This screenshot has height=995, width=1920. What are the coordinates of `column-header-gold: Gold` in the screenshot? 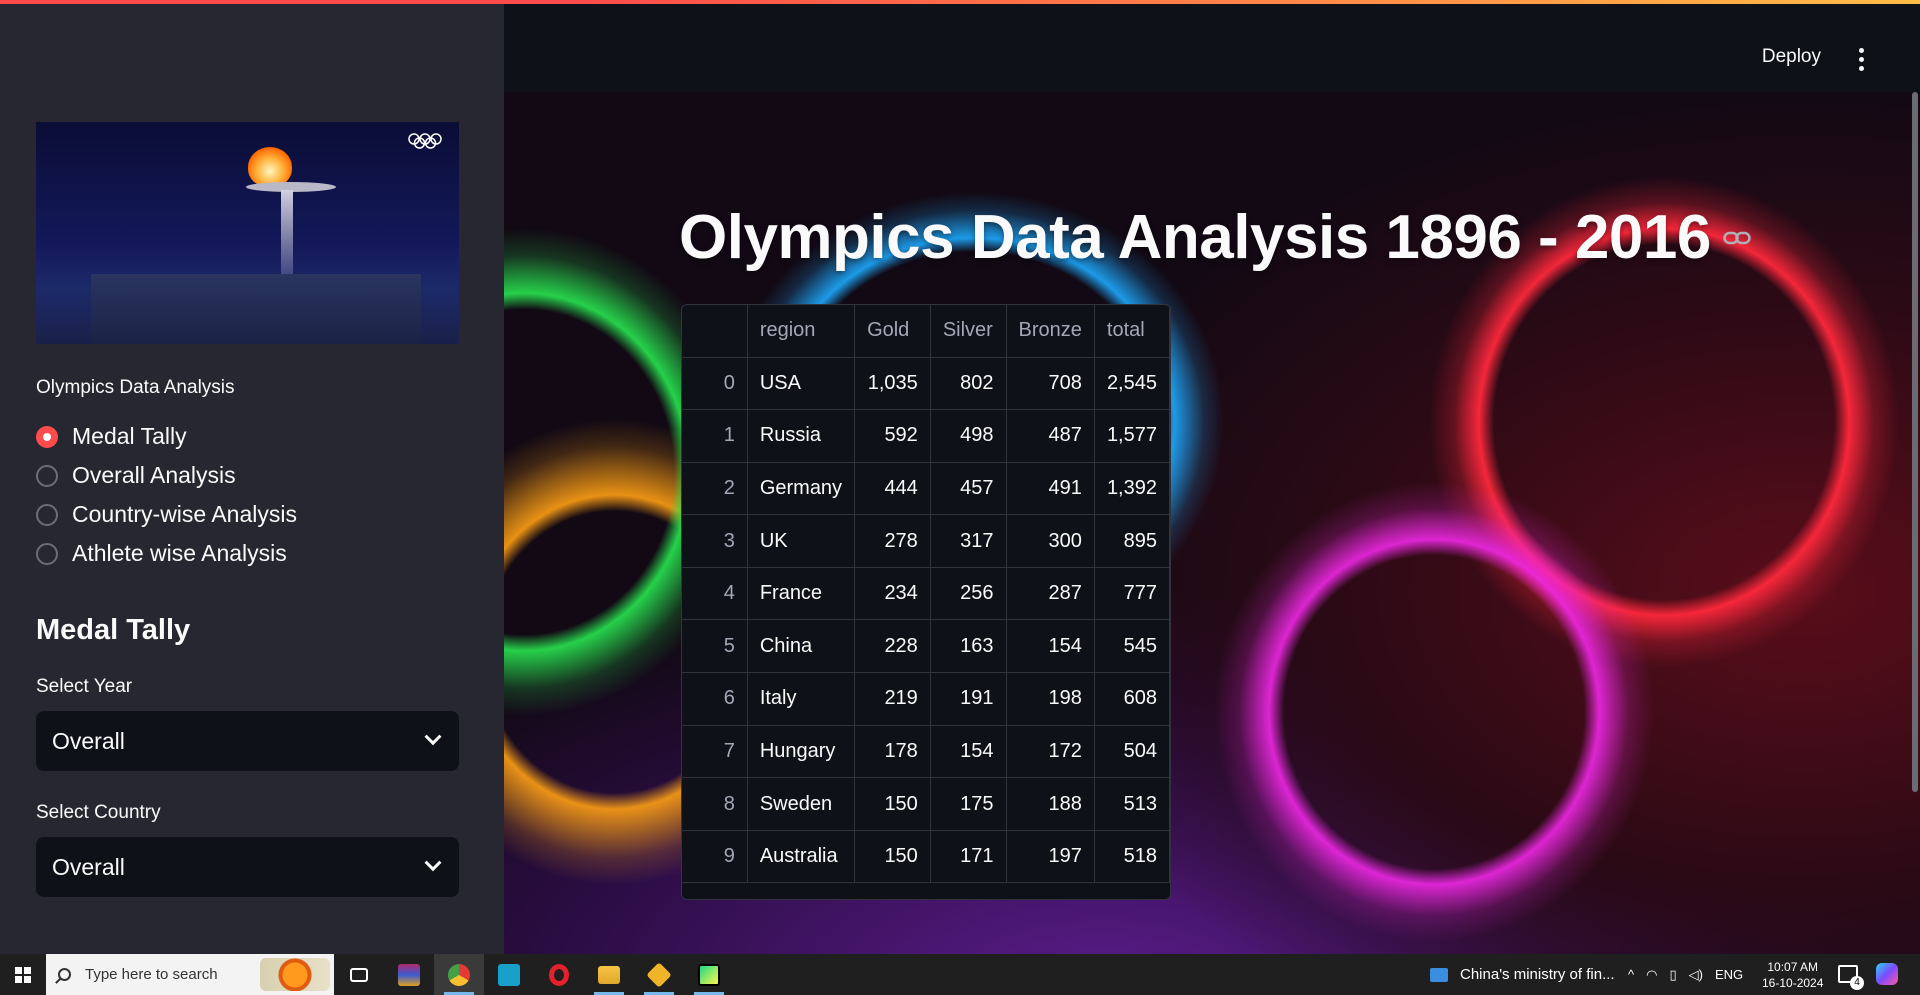 It's located at (892, 331).